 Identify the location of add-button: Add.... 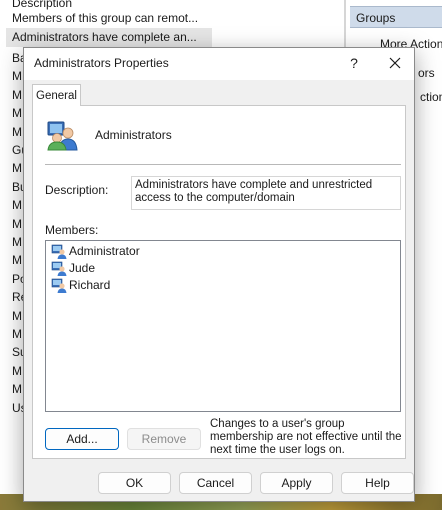
(82, 439).